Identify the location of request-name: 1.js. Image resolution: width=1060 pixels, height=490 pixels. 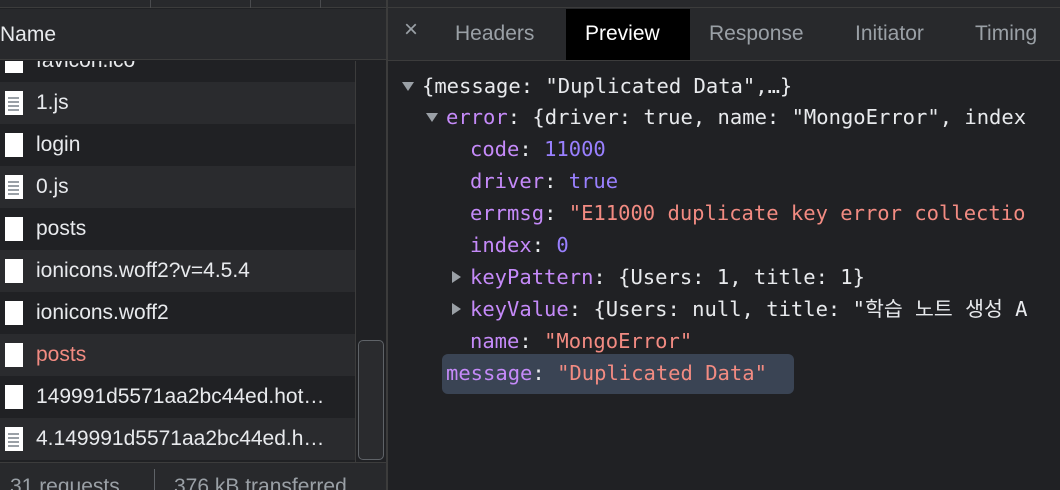
(52, 102).